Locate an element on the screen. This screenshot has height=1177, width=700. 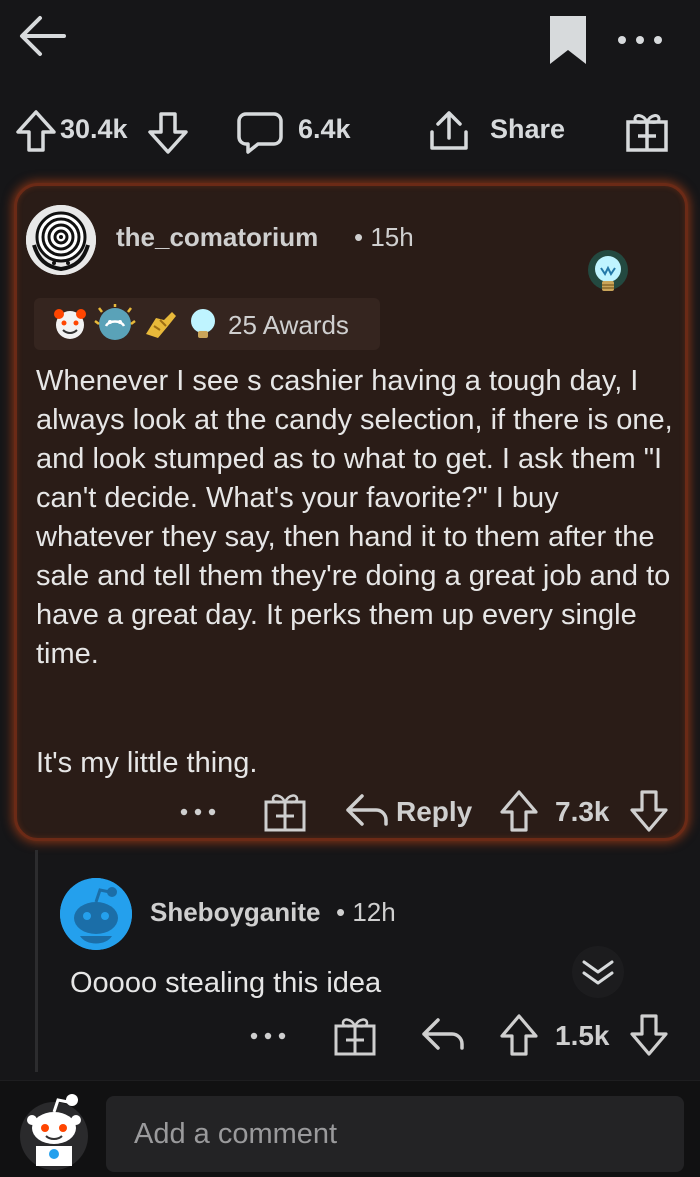
bookmark-icon is located at coordinates (568, 40).